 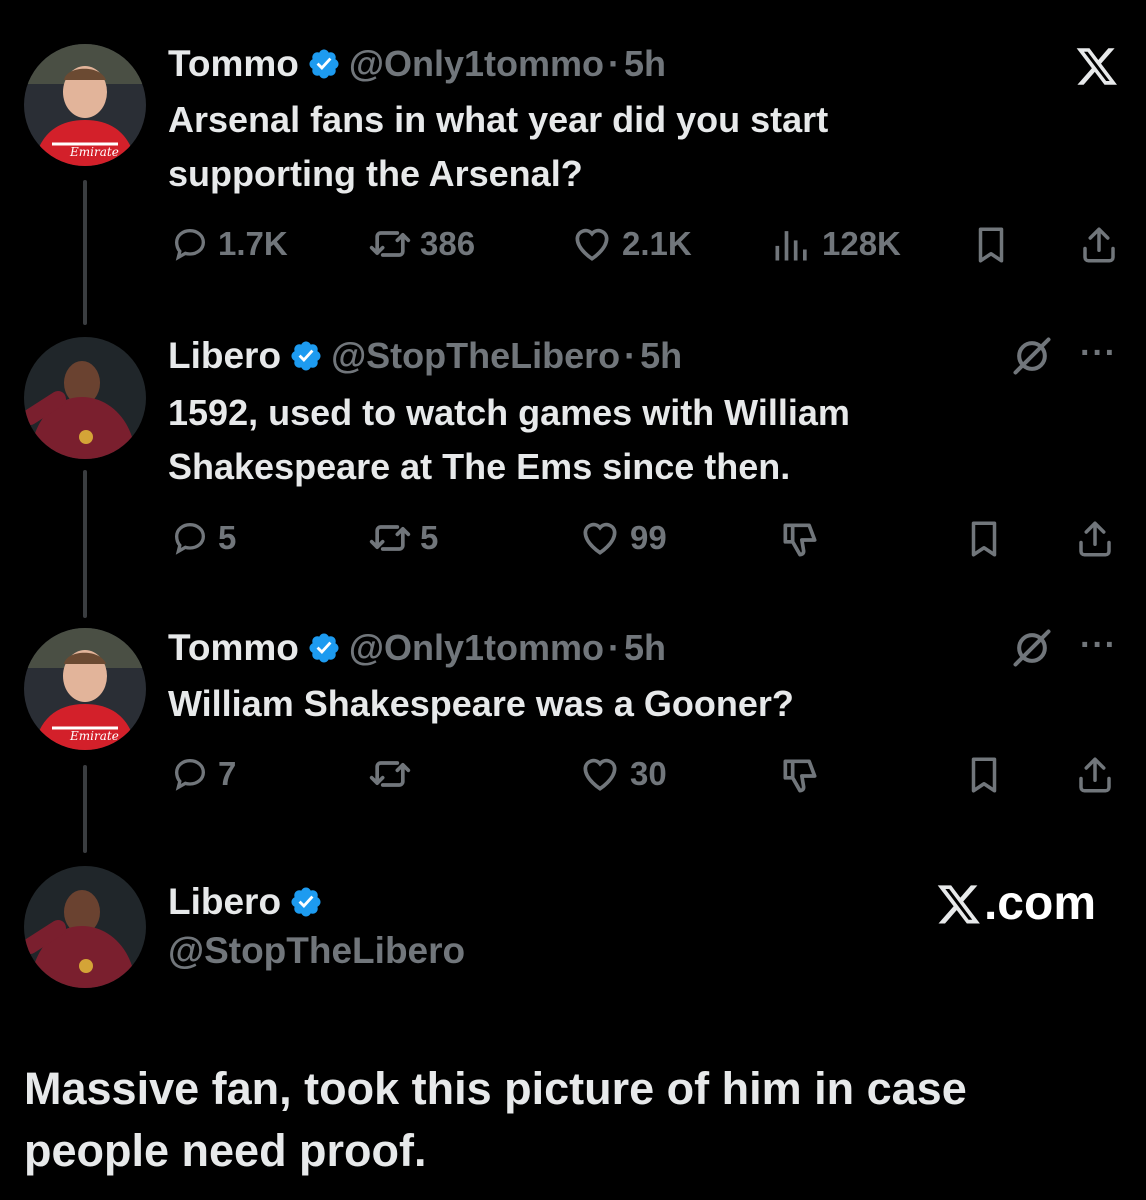 I want to click on retweet-button: 386, so click(x=421, y=244).